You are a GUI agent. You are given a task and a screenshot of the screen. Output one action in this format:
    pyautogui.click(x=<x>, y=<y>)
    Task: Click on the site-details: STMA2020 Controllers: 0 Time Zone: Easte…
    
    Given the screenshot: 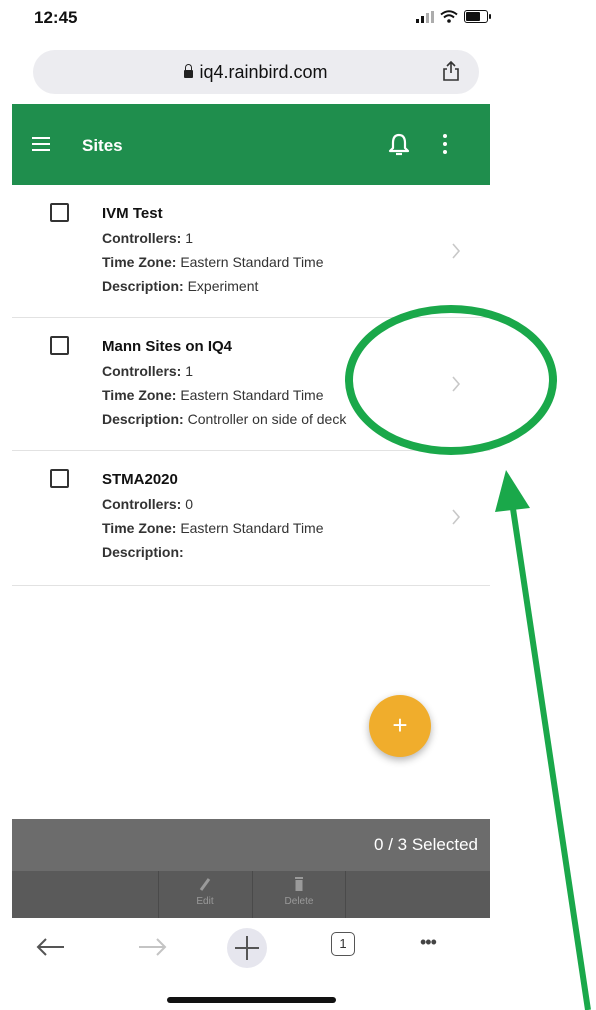 What is the action you would take?
    pyautogui.click(x=213, y=516)
    